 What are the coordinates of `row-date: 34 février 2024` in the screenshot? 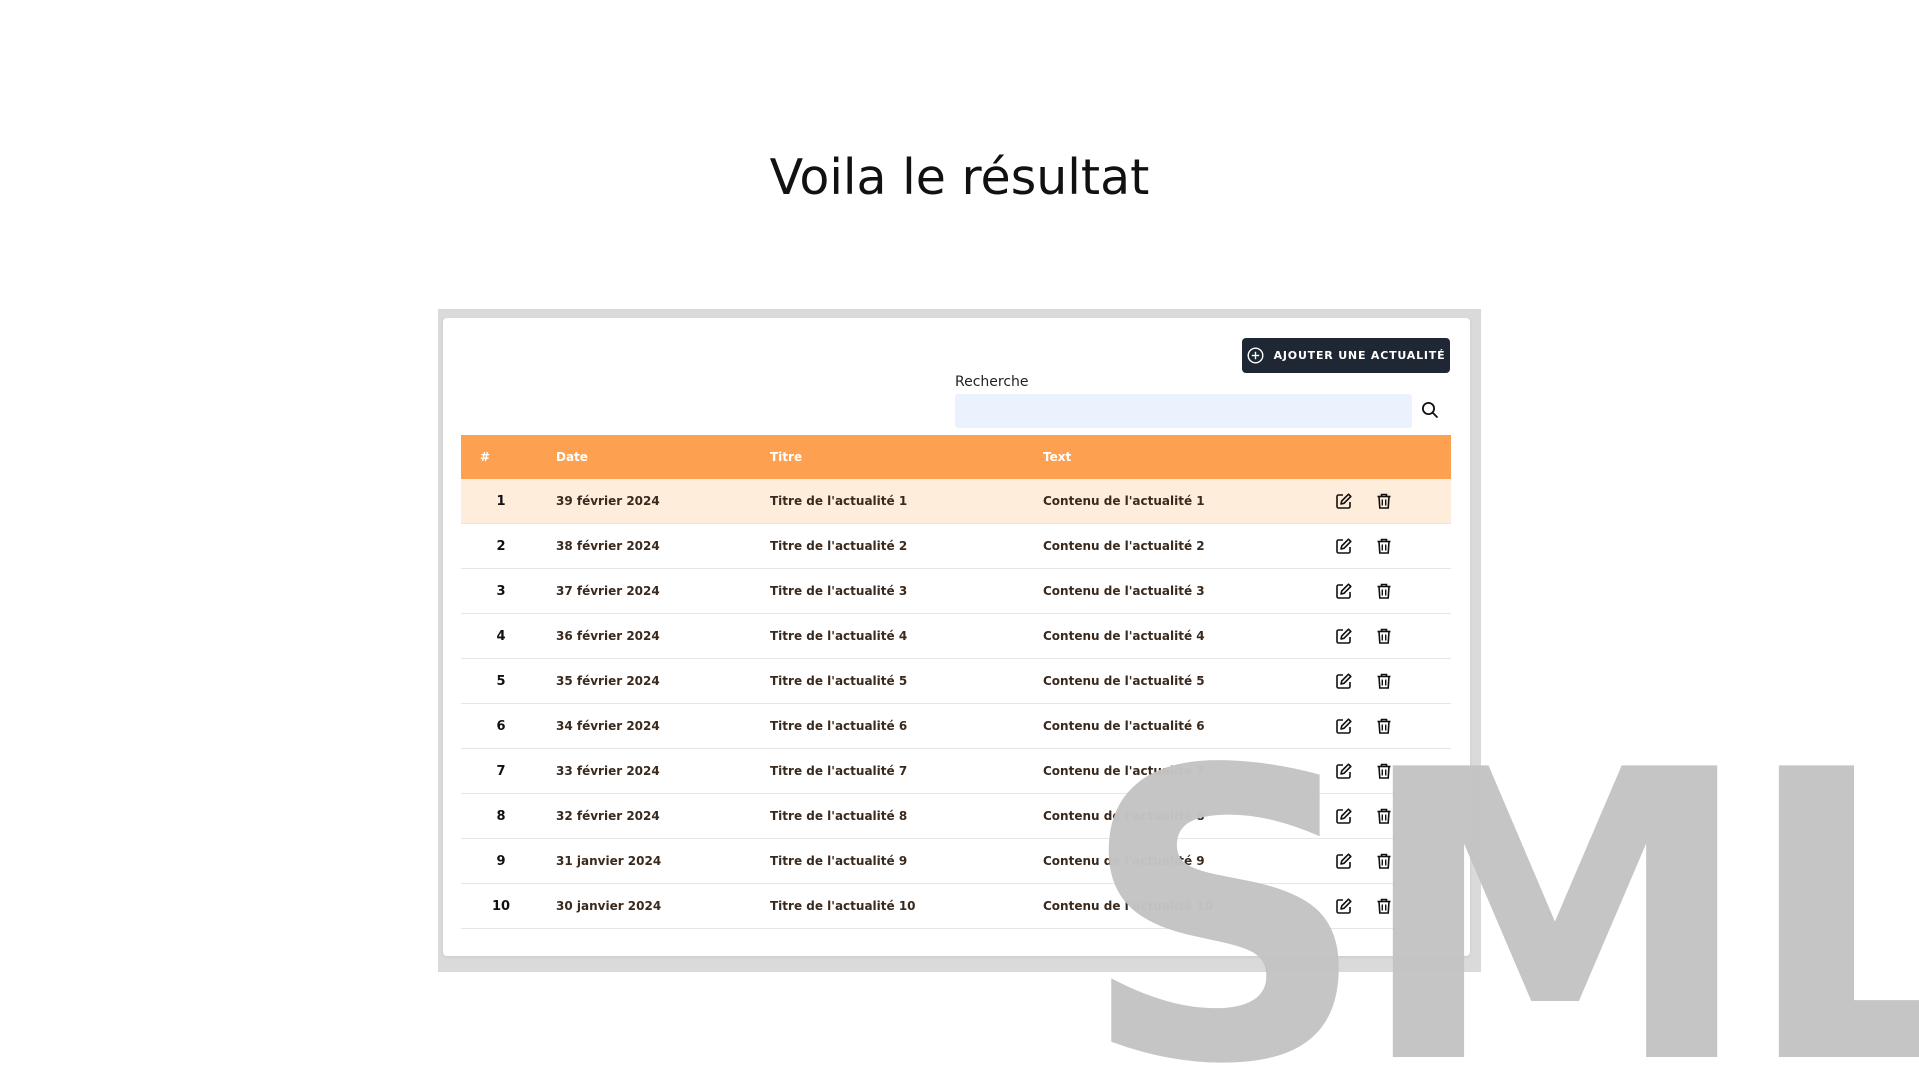 It's located at (608, 726).